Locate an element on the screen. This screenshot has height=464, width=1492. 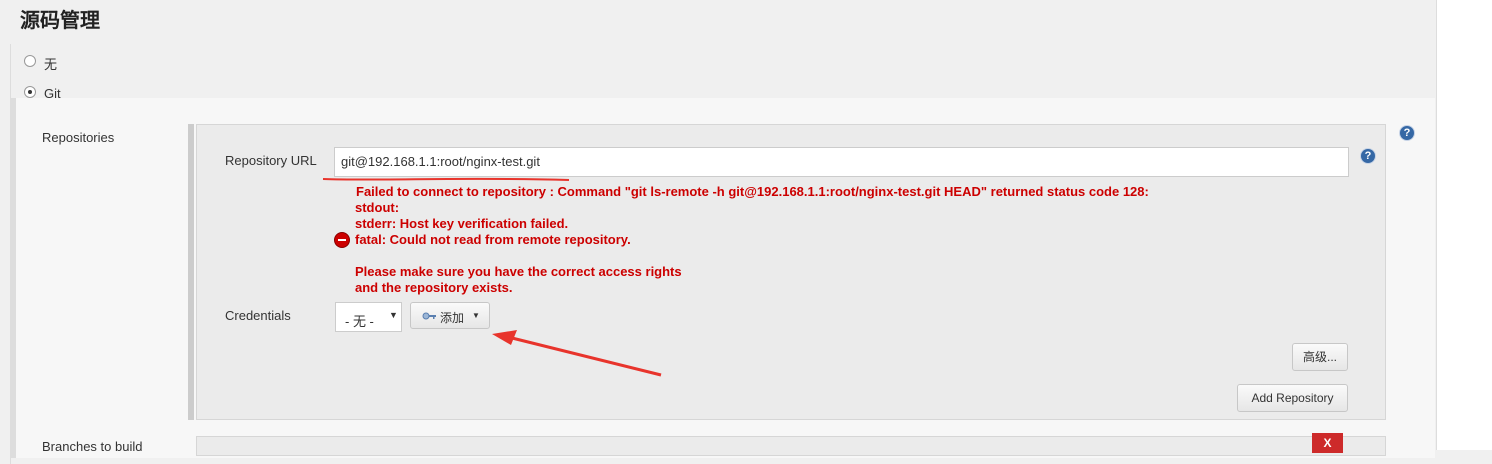
branches-label: Branches to build is located at coordinates (92, 446).